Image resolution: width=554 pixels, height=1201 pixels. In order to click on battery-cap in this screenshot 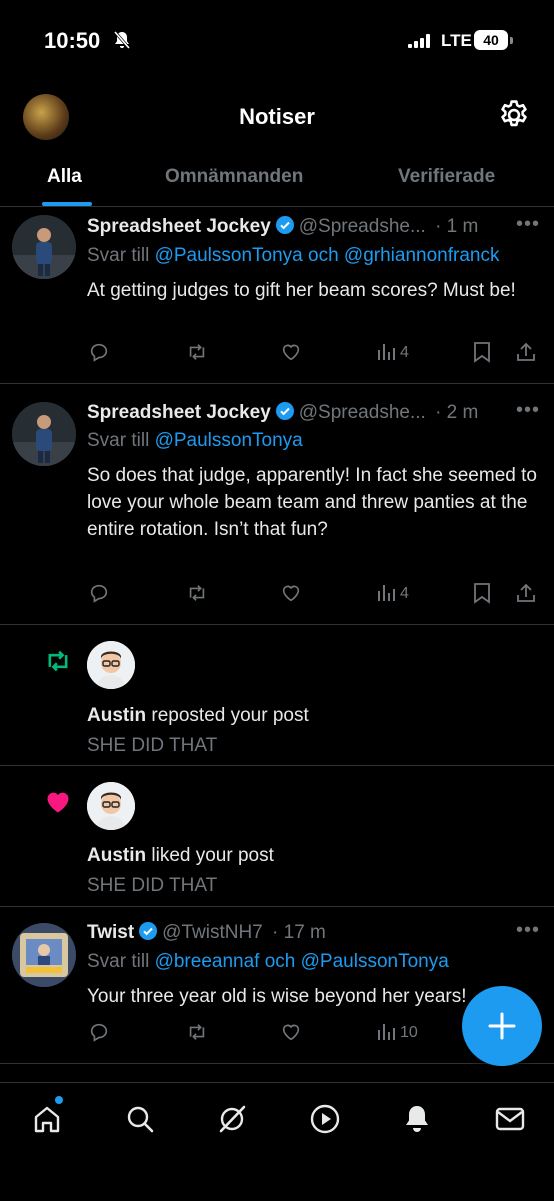, I will do `click(511, 40)`.